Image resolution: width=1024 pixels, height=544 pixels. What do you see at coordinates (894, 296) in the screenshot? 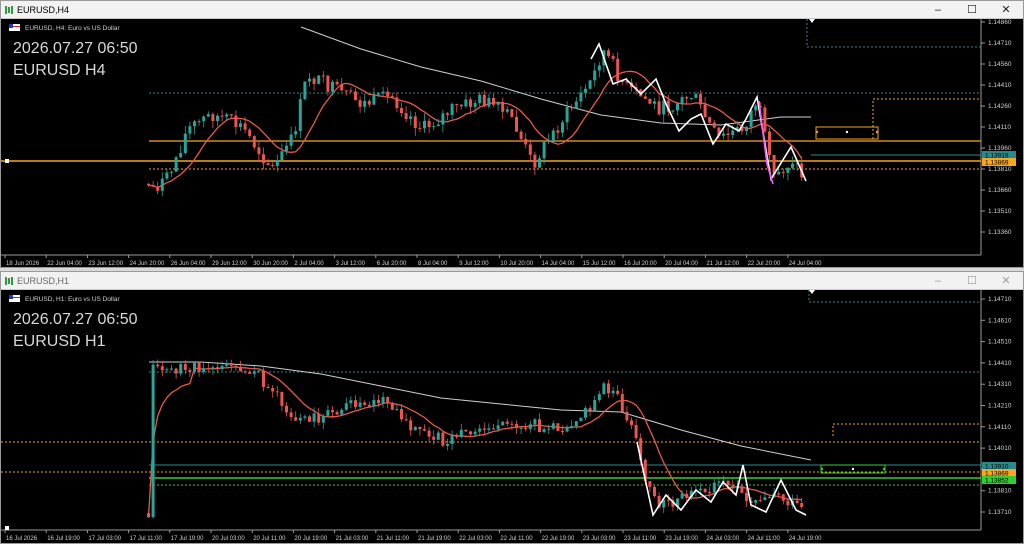
I see `target-box-dotted` at bounding box center [894, 296].